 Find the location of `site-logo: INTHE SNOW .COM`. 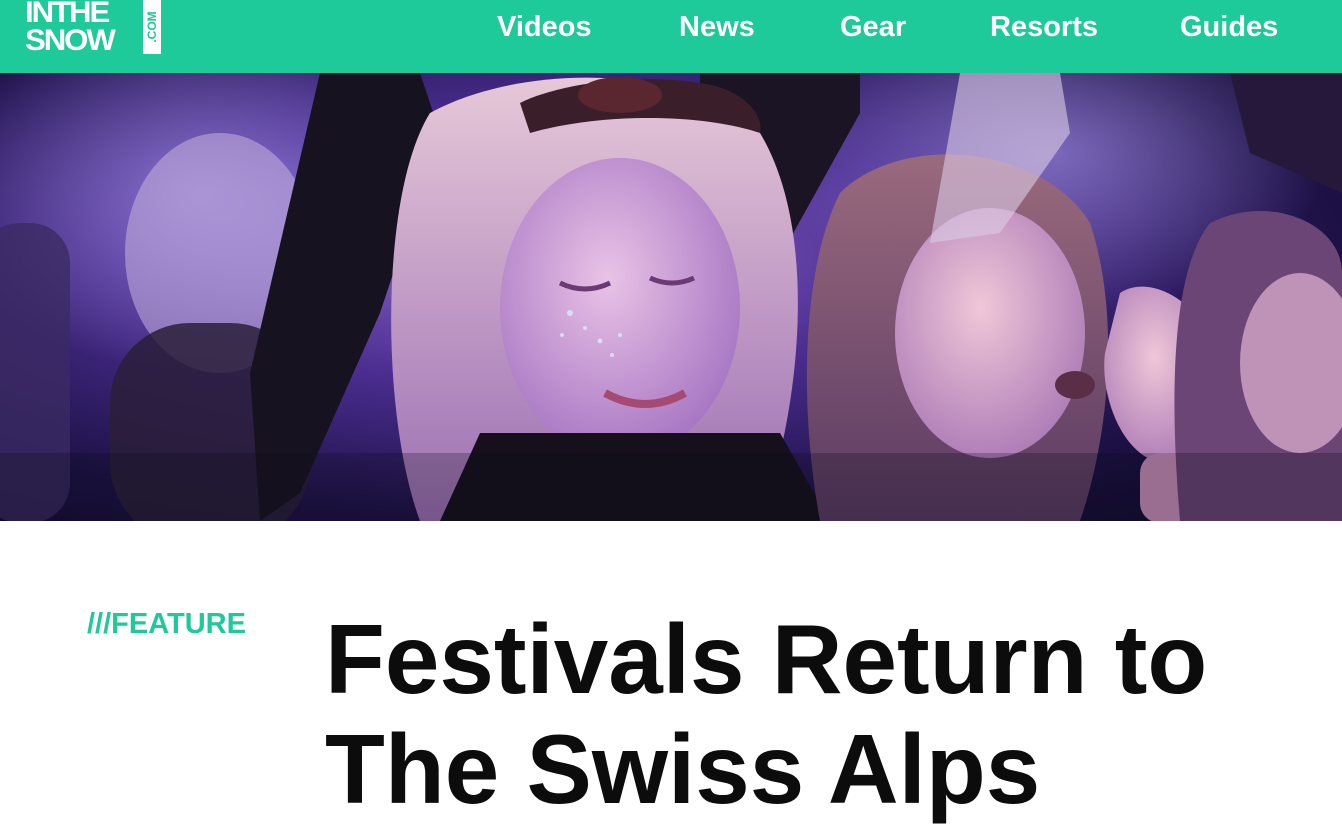

site-logo: INTHE SNOW .COM is located at coordinates (93, 28).